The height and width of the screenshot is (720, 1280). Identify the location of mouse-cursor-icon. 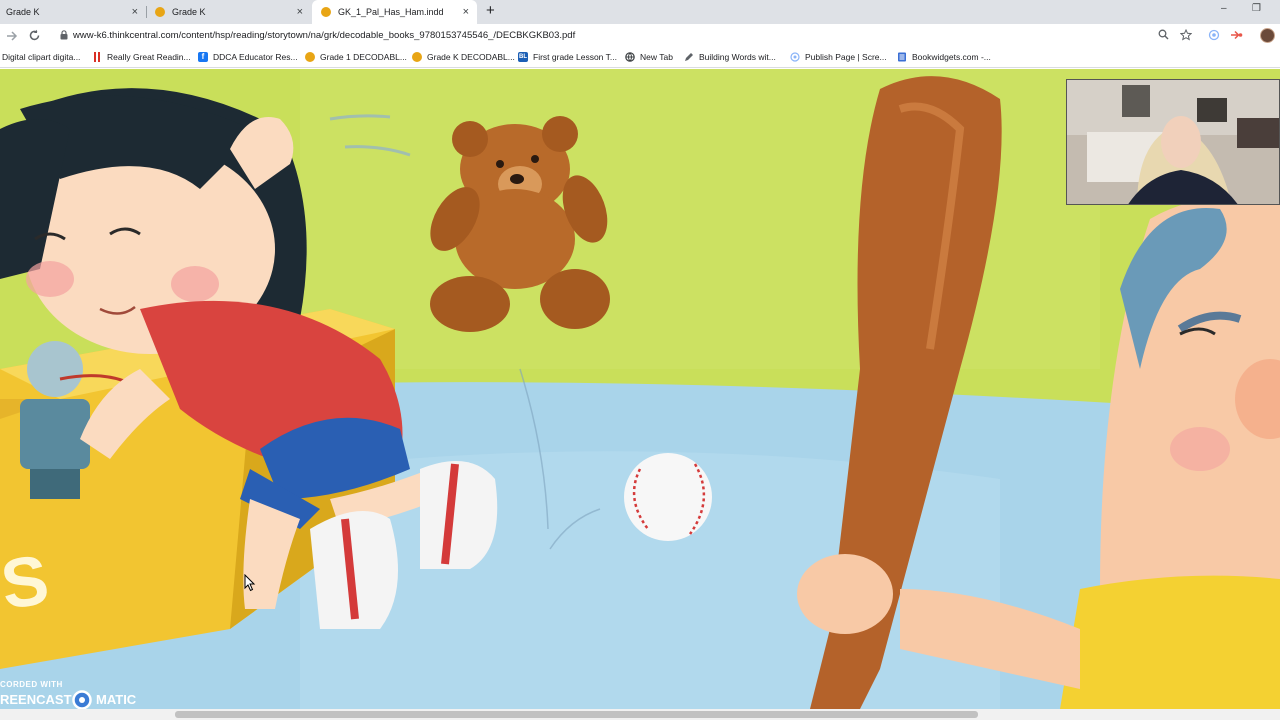
(250, 583).